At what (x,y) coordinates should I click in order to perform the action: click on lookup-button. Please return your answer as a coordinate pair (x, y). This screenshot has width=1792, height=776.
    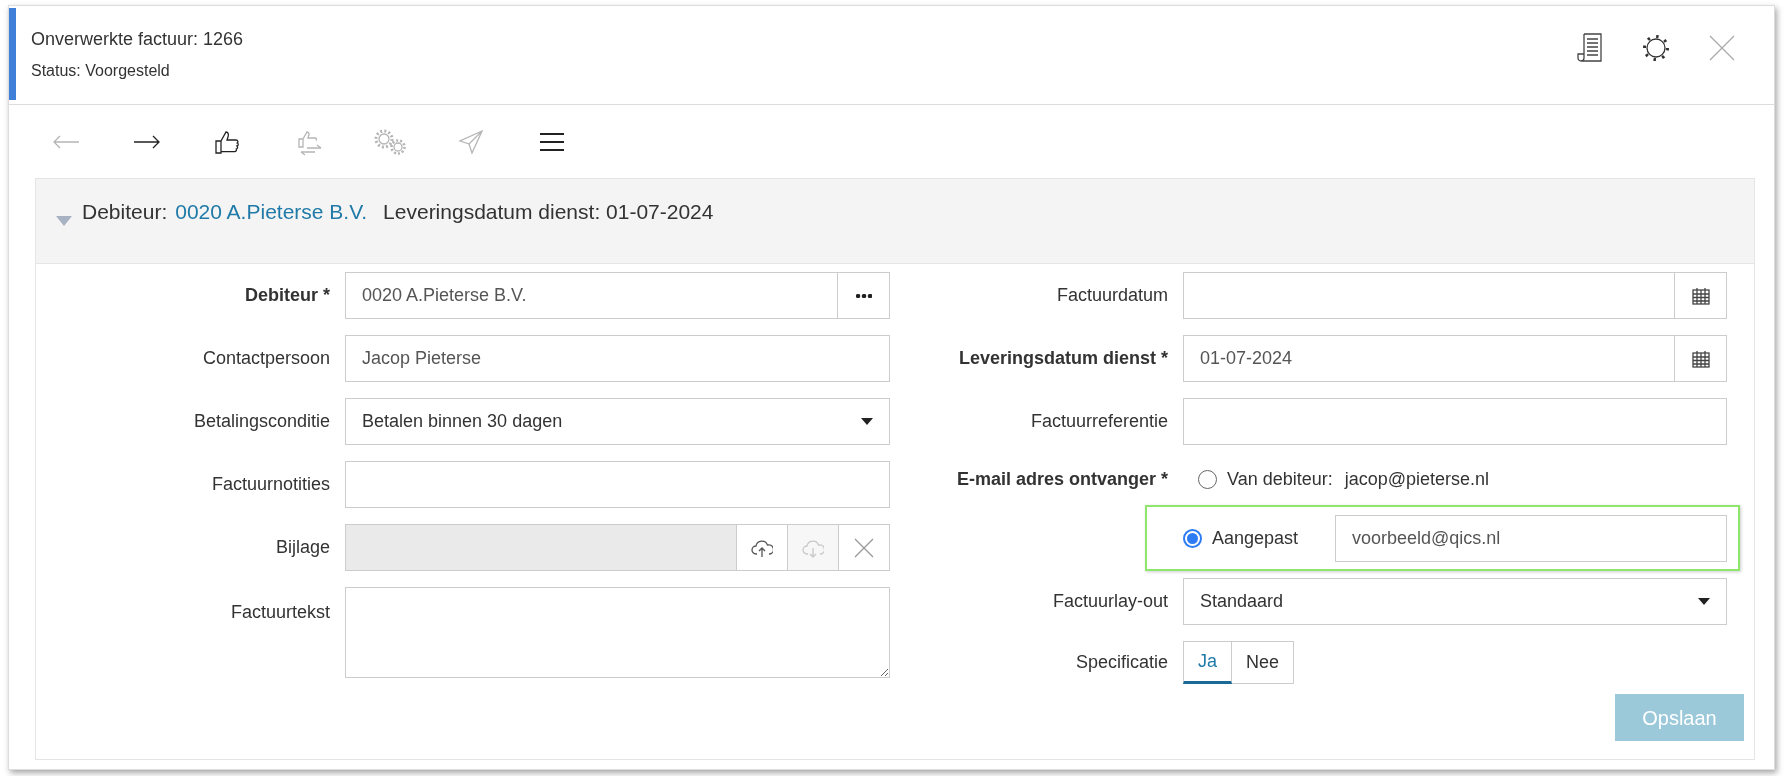
    Looking at the image, I should click on (864, 295).